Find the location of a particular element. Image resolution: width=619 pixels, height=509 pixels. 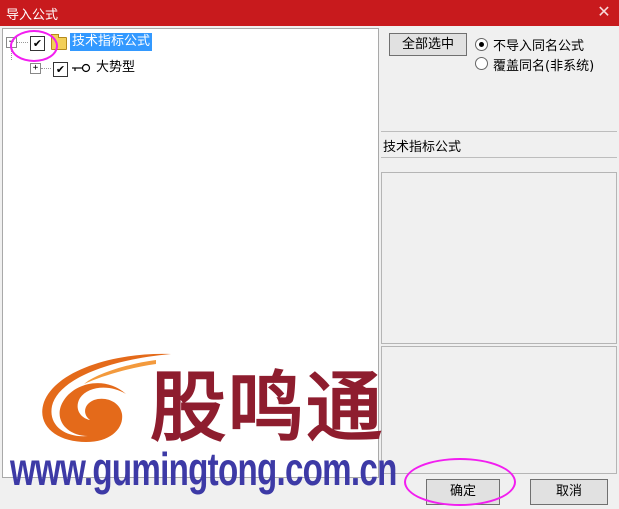

close-icon: ✕ is located at coordinates (604, 12).